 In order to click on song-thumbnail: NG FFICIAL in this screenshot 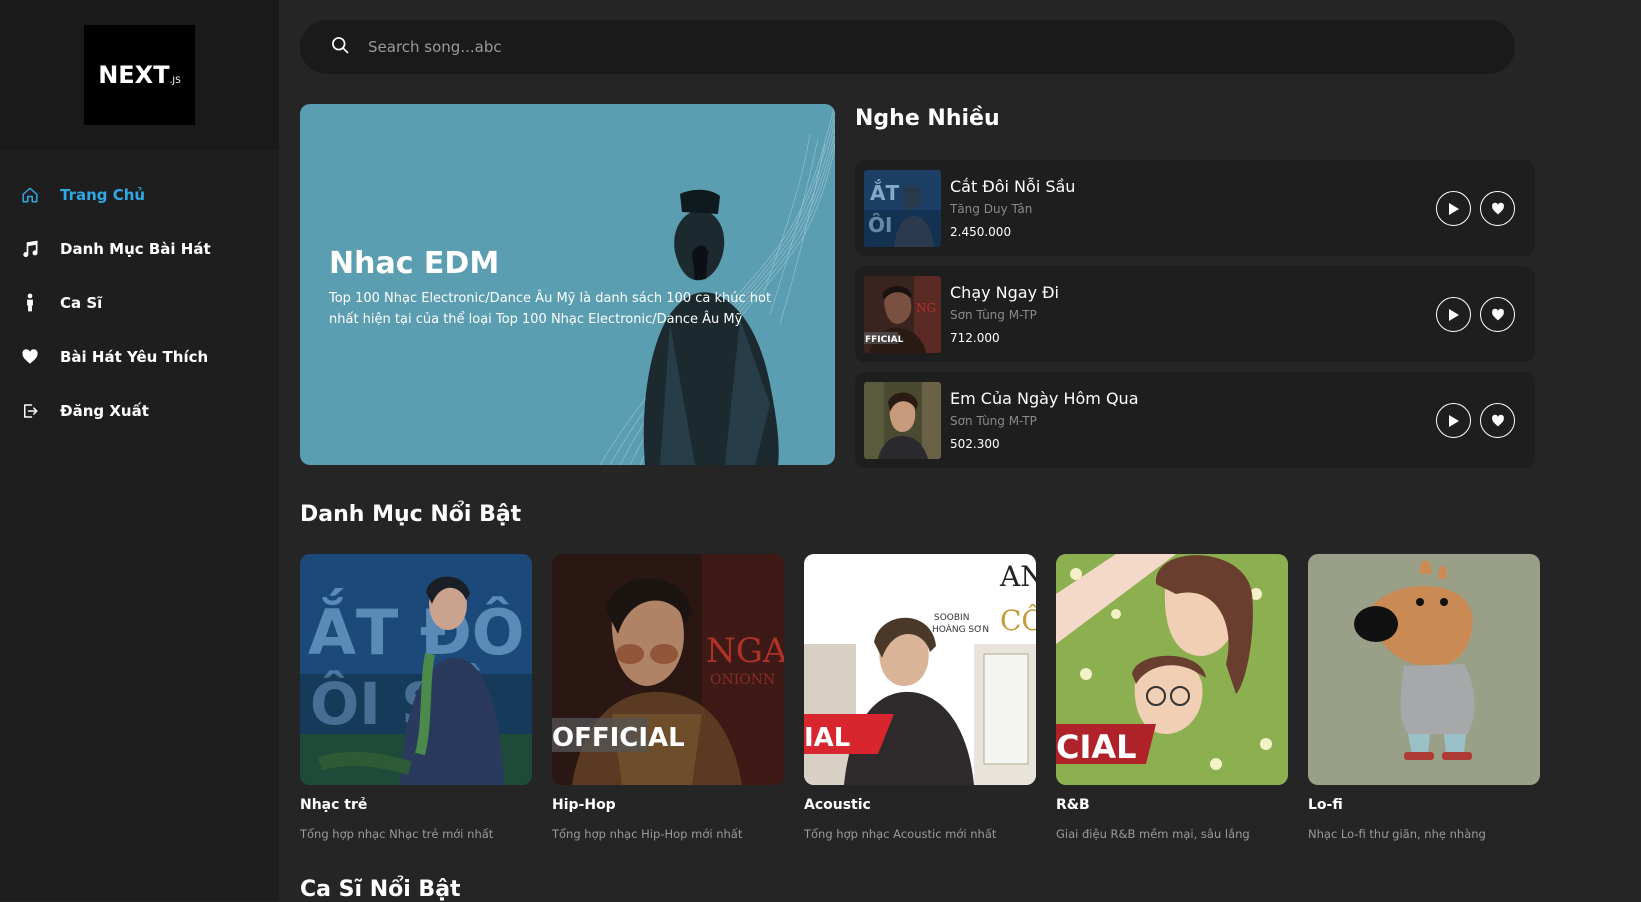, I will do `click(902, 314)`.